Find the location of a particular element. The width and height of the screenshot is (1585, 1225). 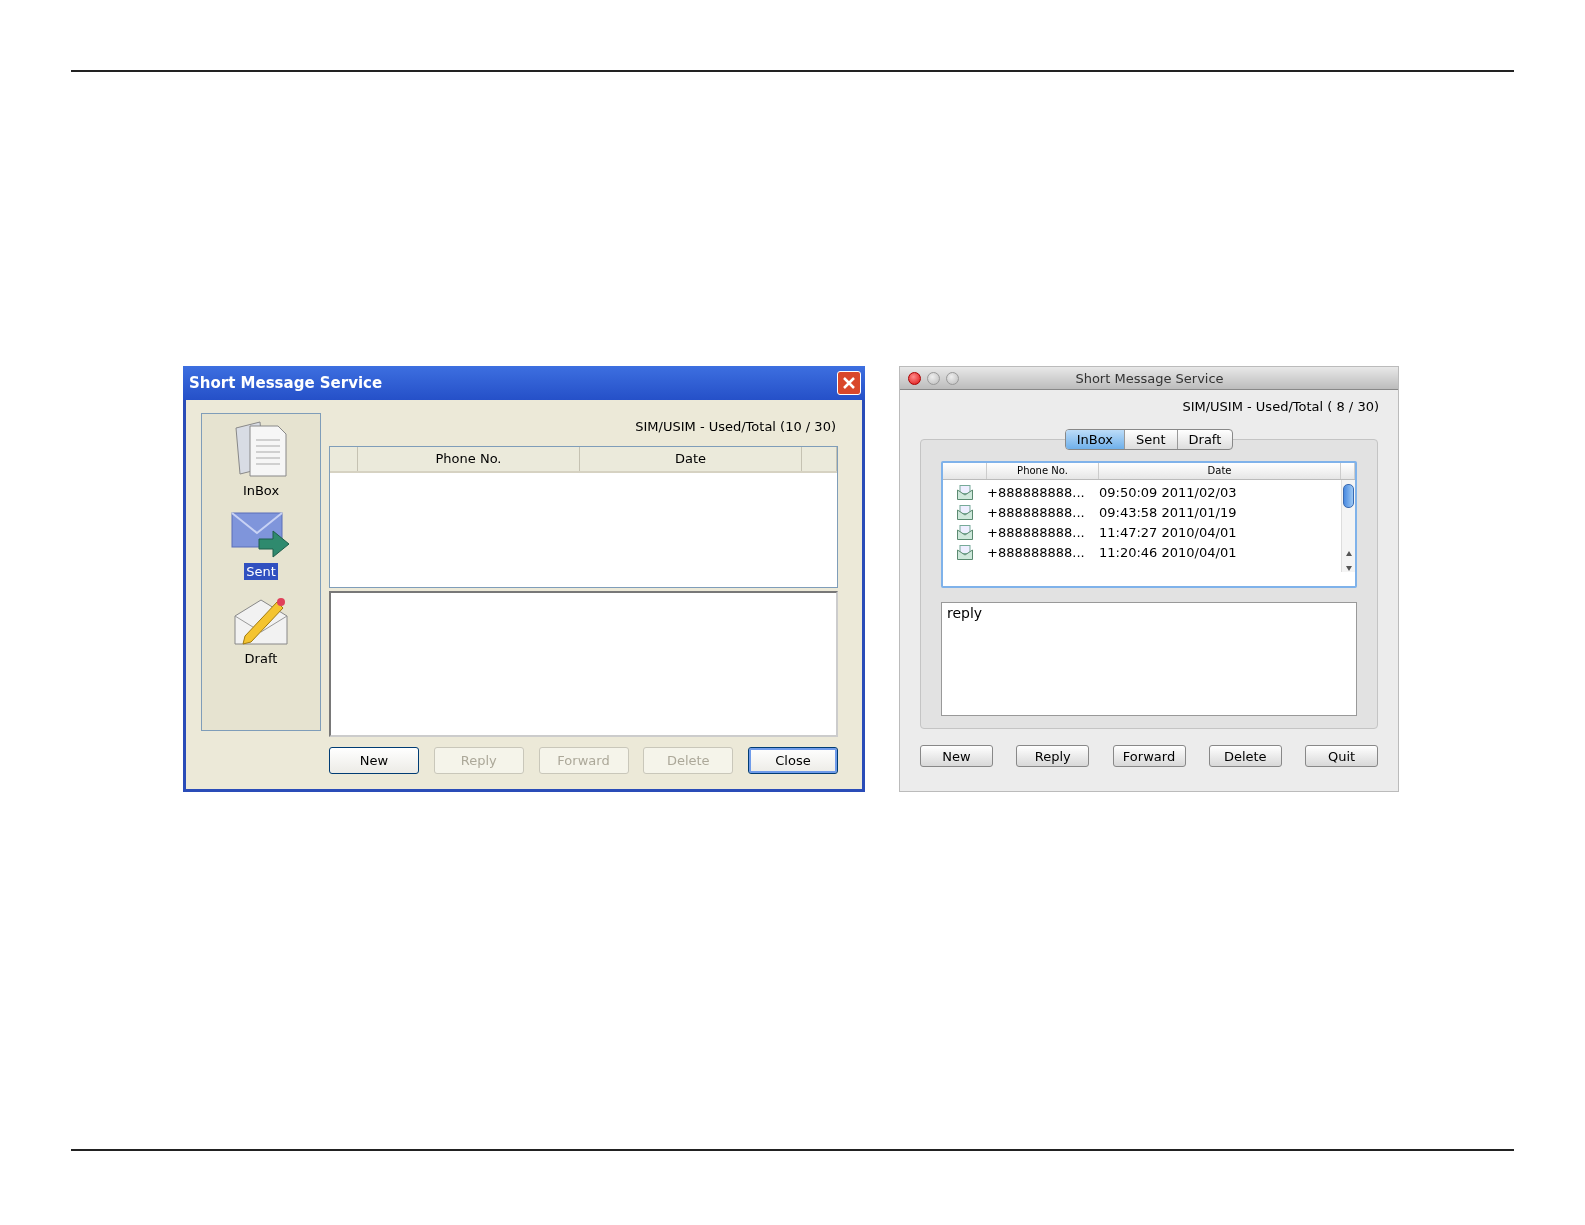

date-cell-text: 11:20:46 2010/04/01 is located at coordinates (1168, 552).